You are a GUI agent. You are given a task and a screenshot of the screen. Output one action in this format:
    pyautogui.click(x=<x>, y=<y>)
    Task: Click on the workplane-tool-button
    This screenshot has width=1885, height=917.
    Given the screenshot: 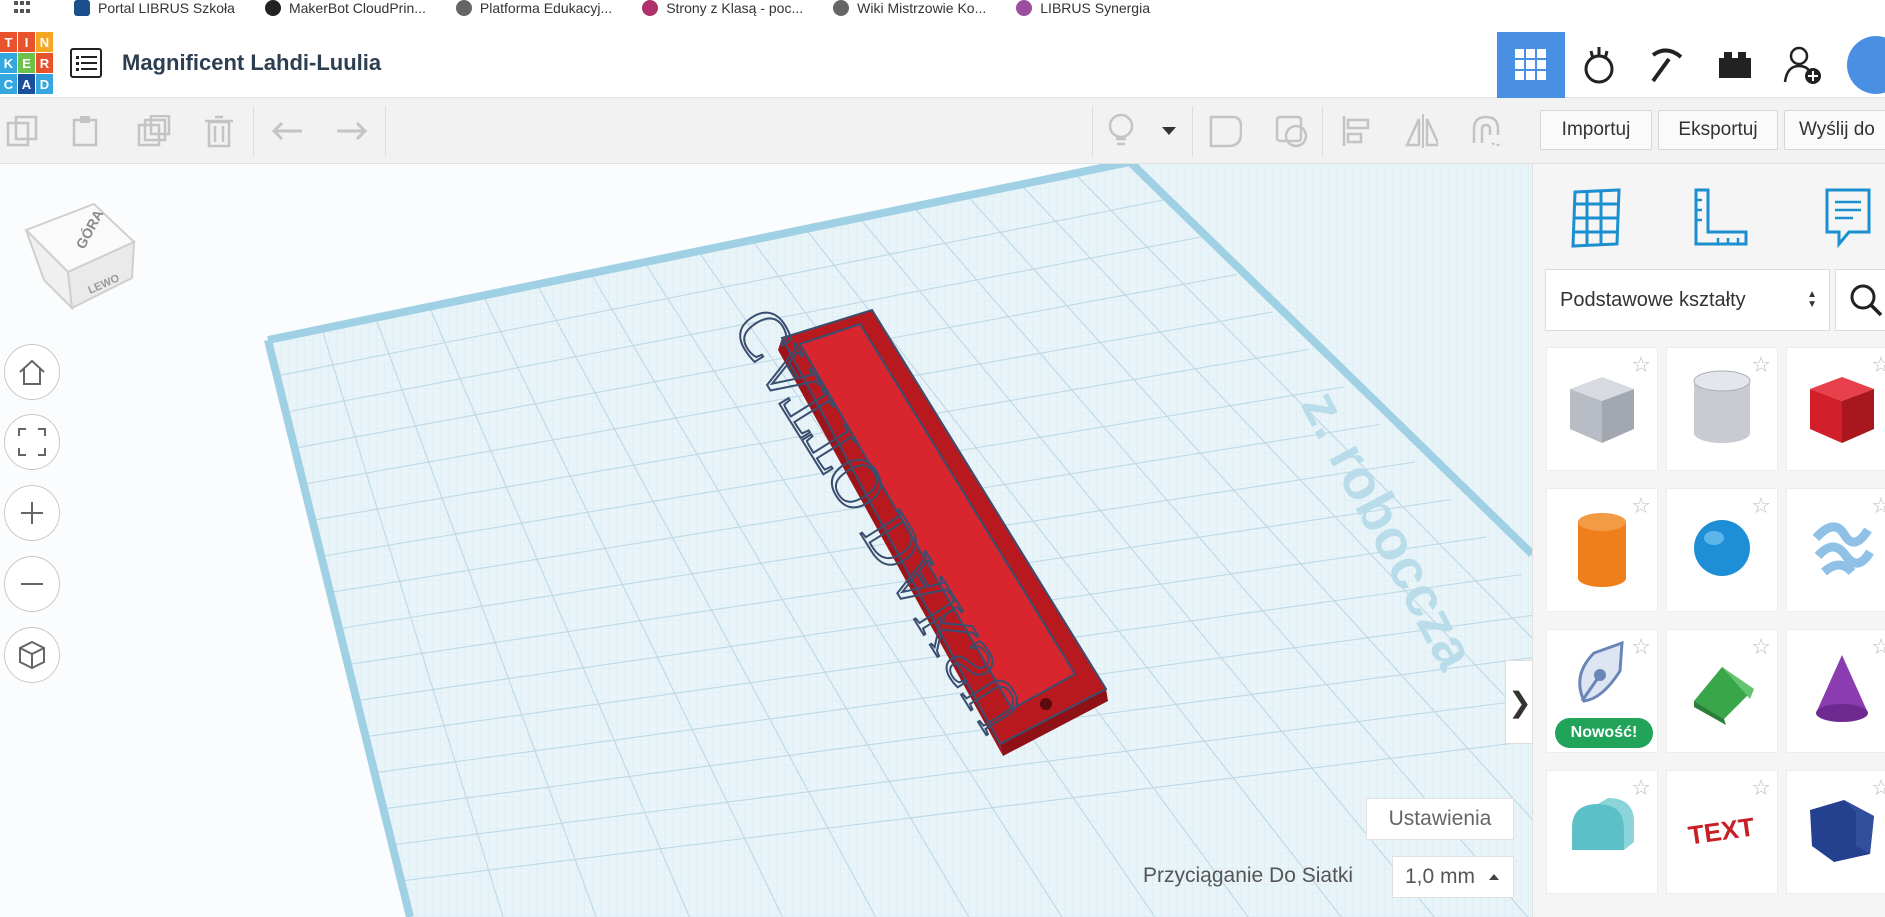 What is the action you would take?
    pyautogui.click(x=1596, y=217)
    